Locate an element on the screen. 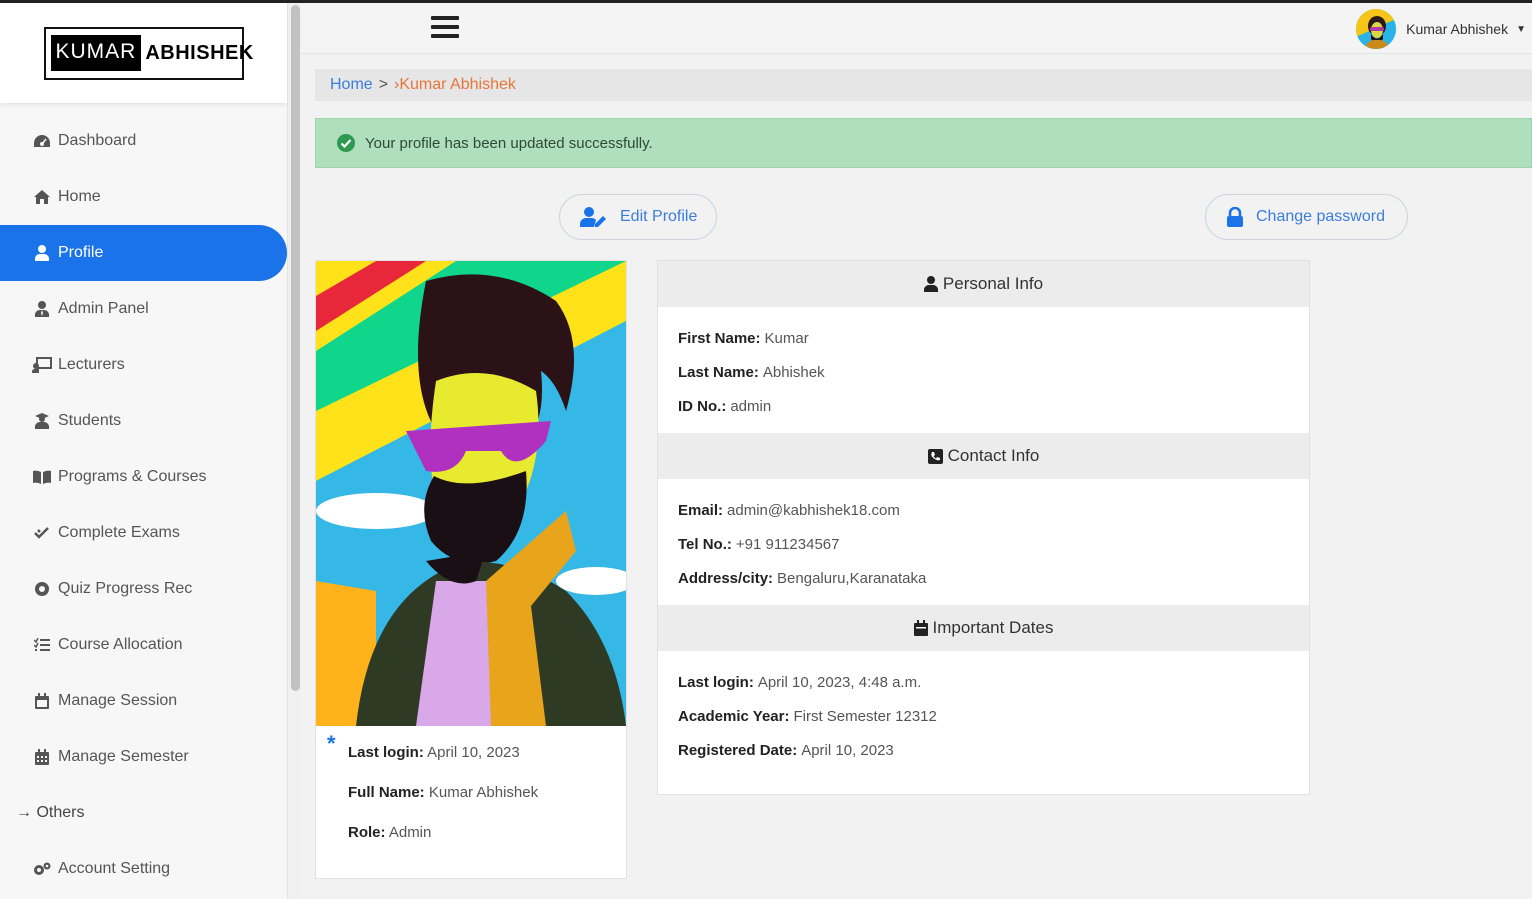 The width and height of the screenshot is (1532, 899). registered-date-value: April 10, 2023 is located at coordinates (847, 750).